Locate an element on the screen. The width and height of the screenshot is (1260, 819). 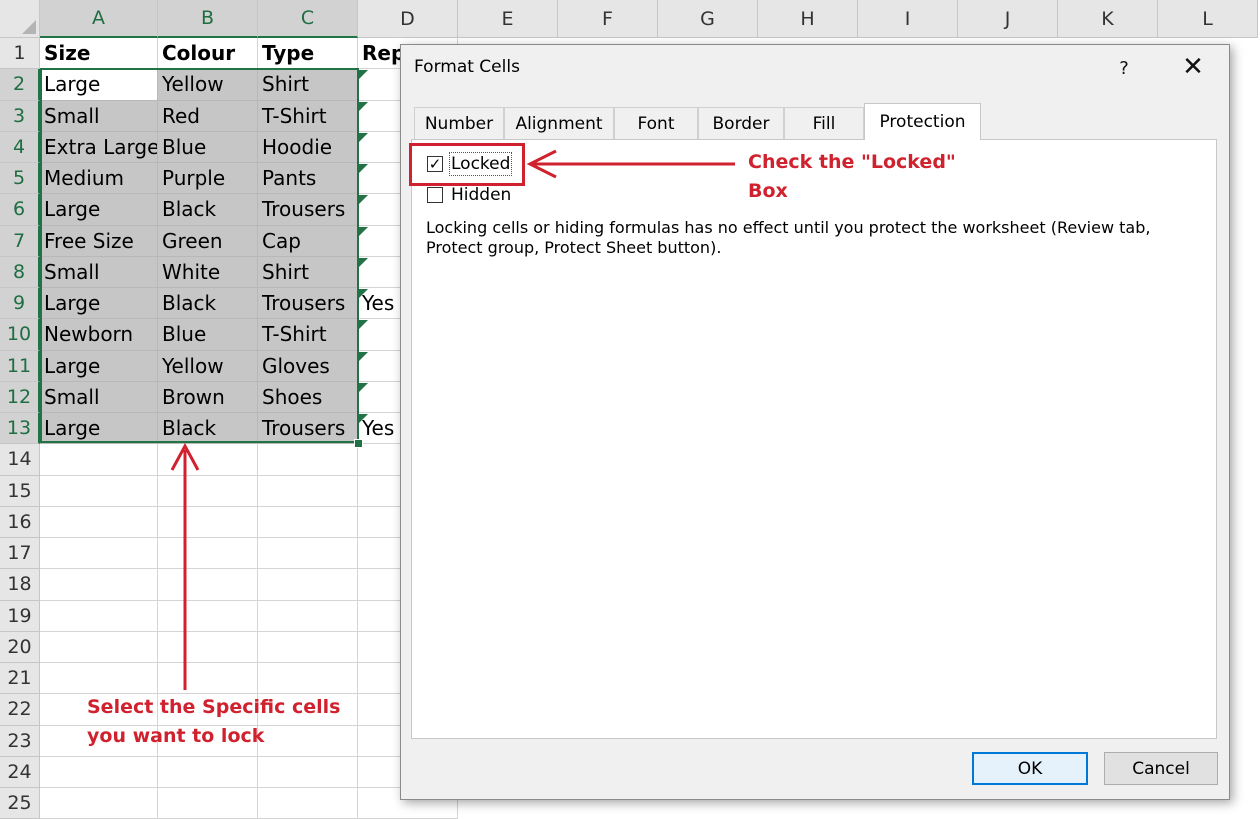
tab-protection: Protection is located at coordinates (922, 121).